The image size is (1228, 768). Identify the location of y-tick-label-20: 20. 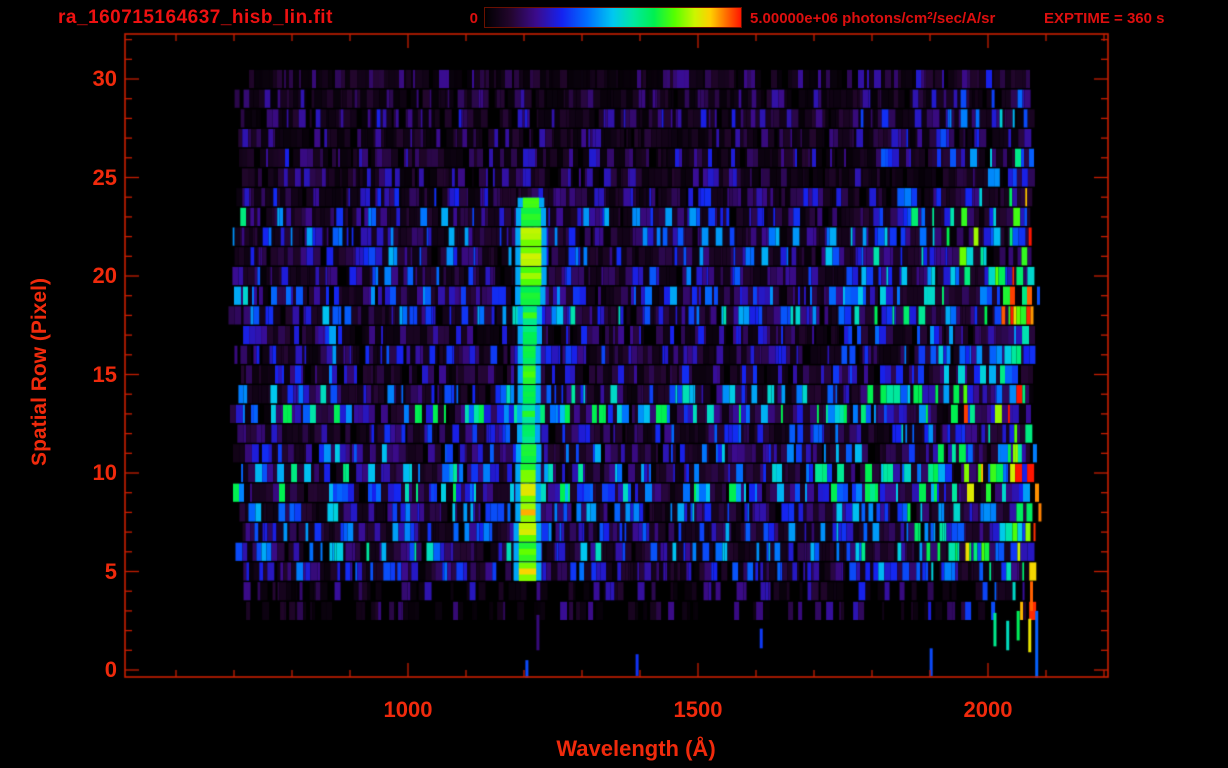
(104, 275).